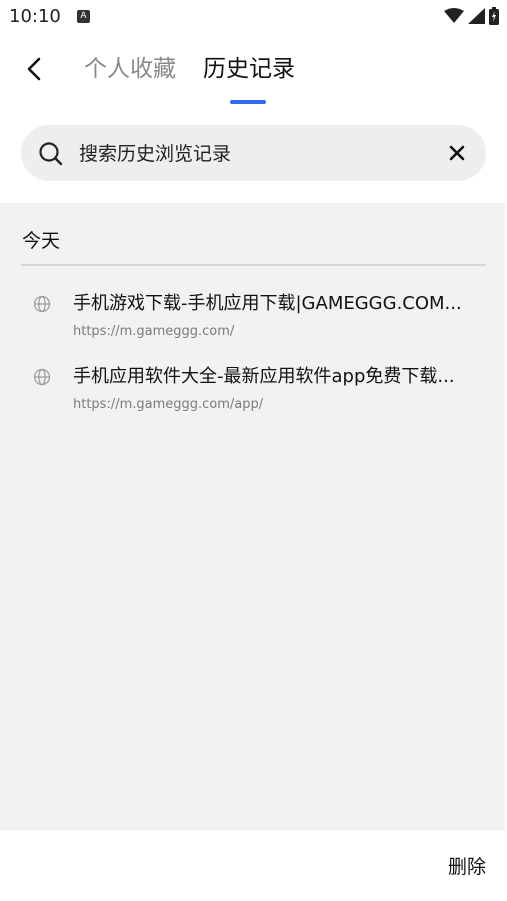 The width and height of the screenshot is (507, 901). Describe the element at coordinates (249, 69) in the screenshot. I see `tab-history: 历史记录` at that location.